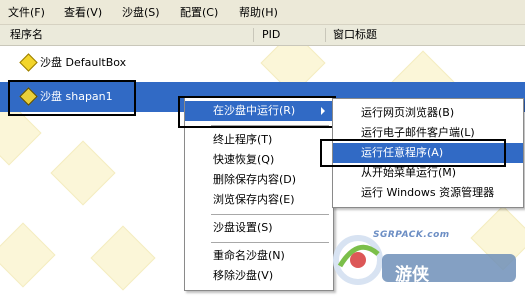  I want to click on menu-item-sandbox-settings: 沙盘设置(S), so click(259, 228).